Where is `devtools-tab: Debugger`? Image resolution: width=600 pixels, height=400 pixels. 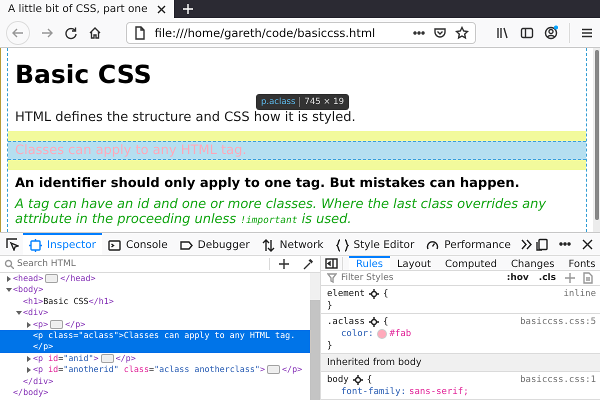
devtools-tab: Debugger is located at coordinates (215, 244).